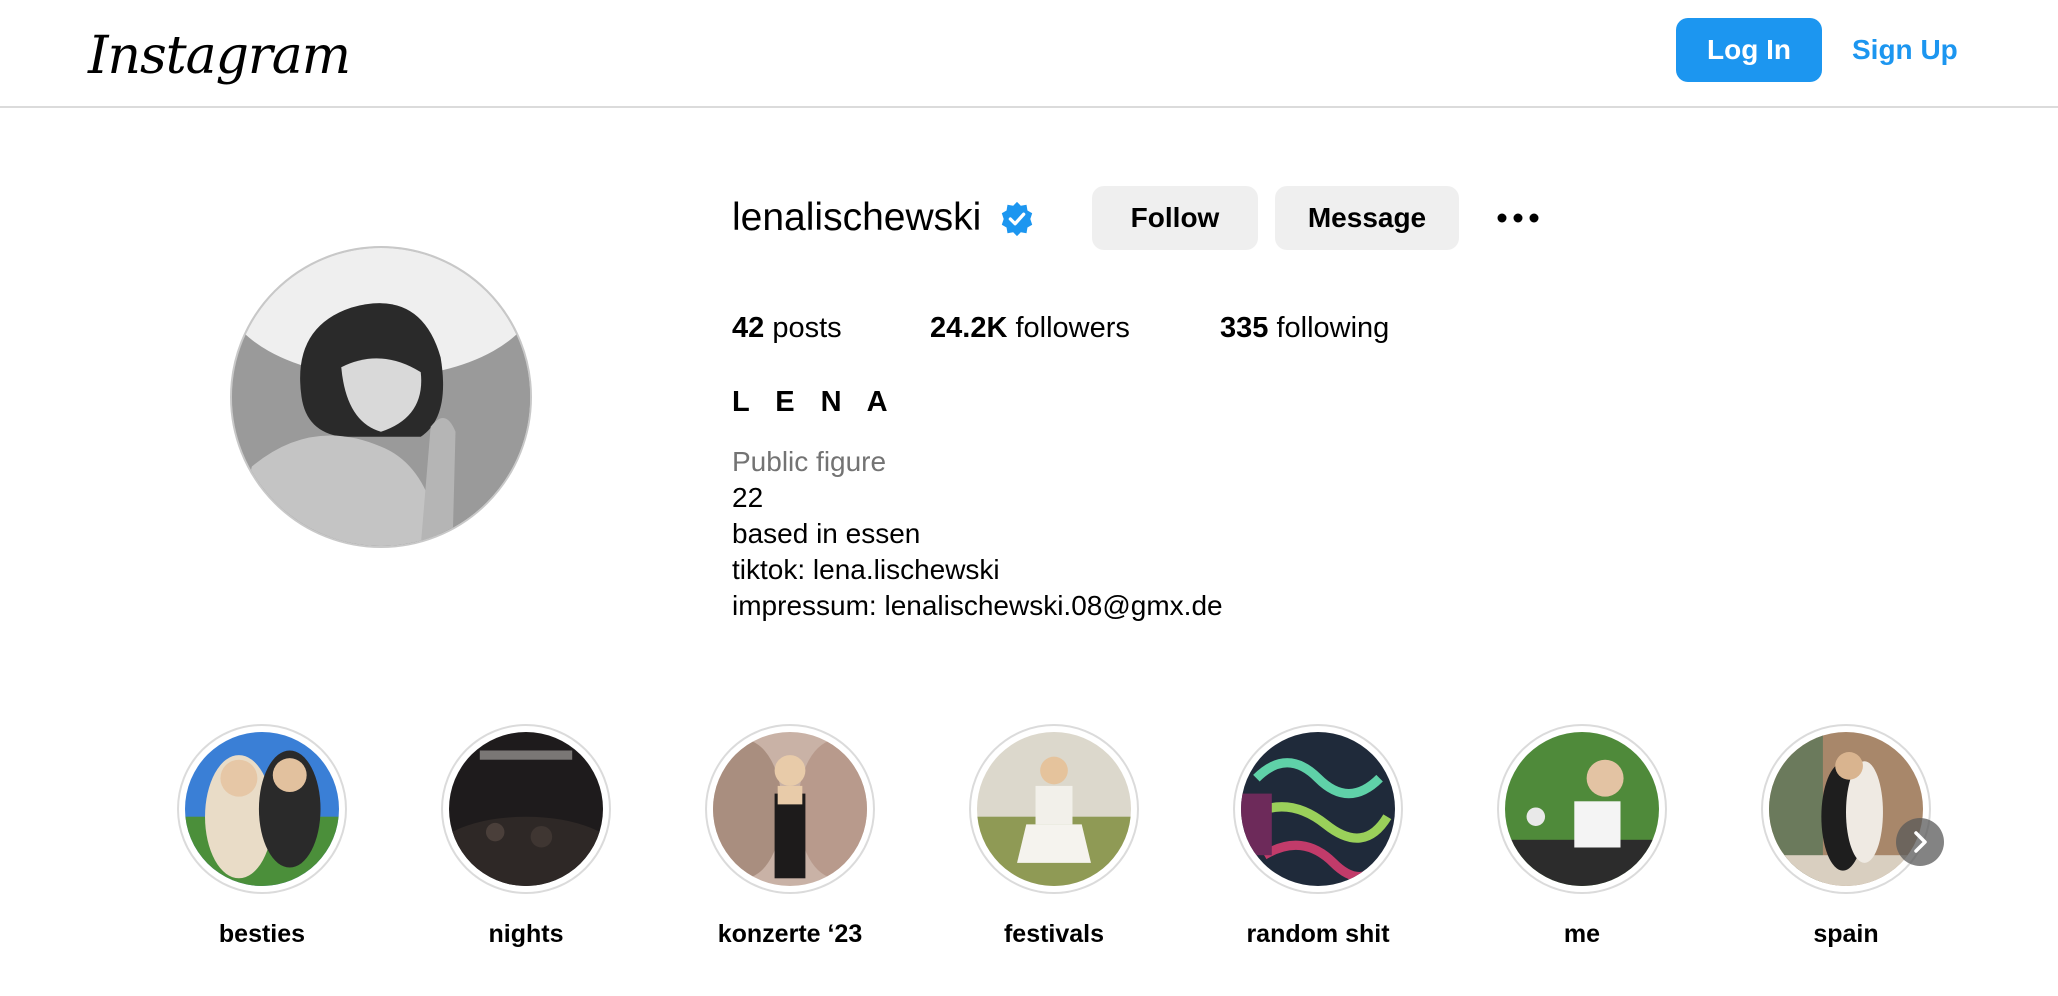 Image resolution: width=2058 pixels, height=996 pixels. I want to click on highlight-label: konzerte ‘23, so click(790, 934).